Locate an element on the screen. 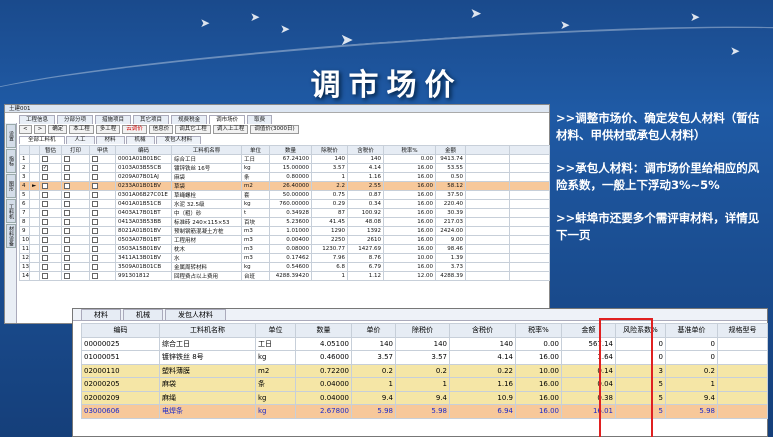  pretax-cell: 3.57 is located at coordinates (422, 357).